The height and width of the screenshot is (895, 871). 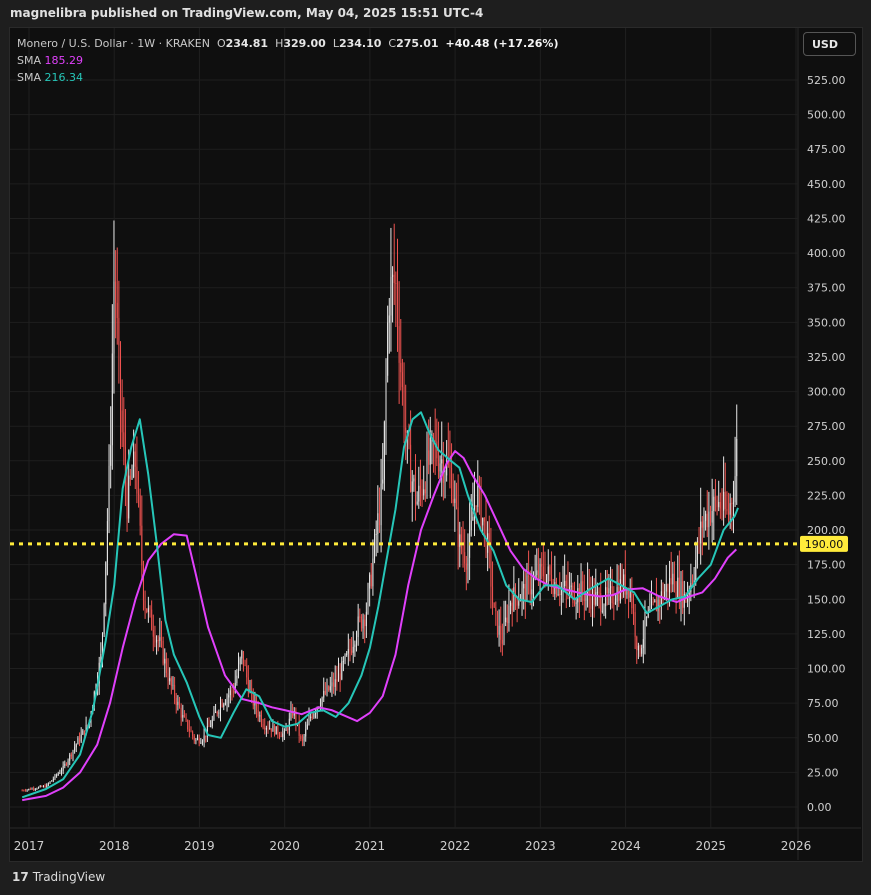 What do you see at coordinates (392, 43) in the screenshot?
I see `close-label: C` at bounding box center [392, 43].